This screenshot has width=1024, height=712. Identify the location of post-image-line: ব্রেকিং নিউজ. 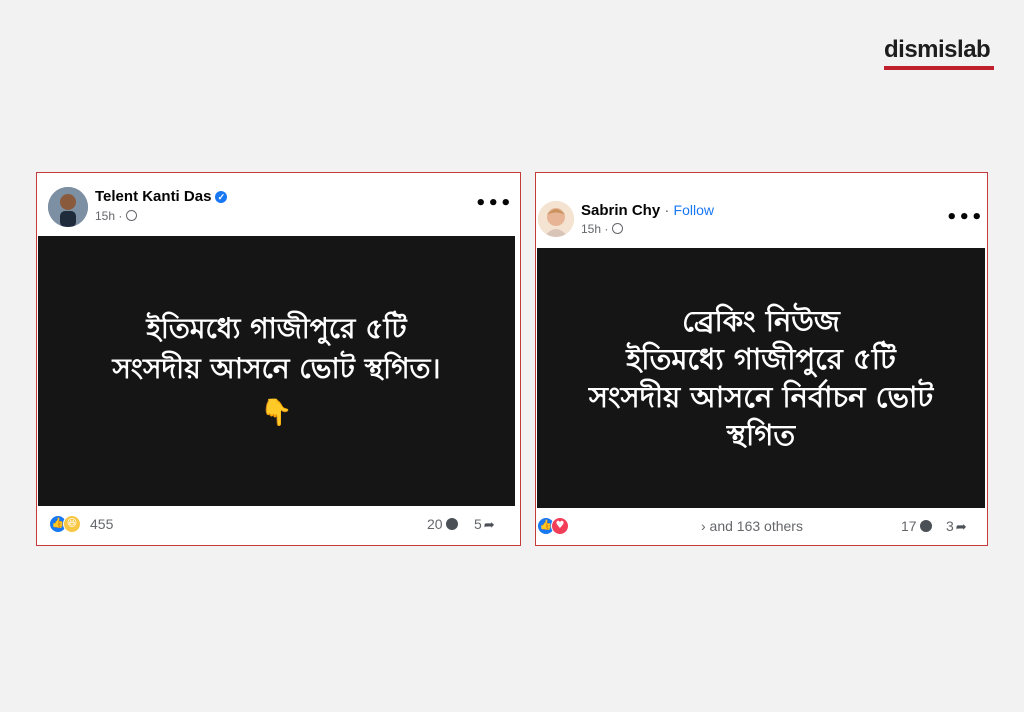
(761, 321).